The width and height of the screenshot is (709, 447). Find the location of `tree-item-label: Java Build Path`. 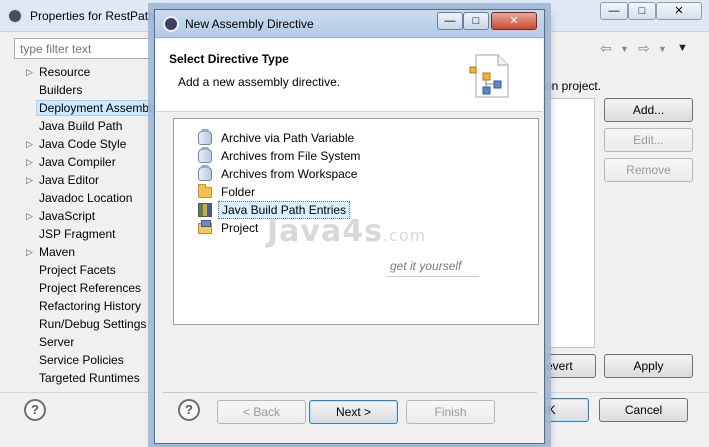

tree-item-label: Java Build Path is located at coordinates (81, 126).